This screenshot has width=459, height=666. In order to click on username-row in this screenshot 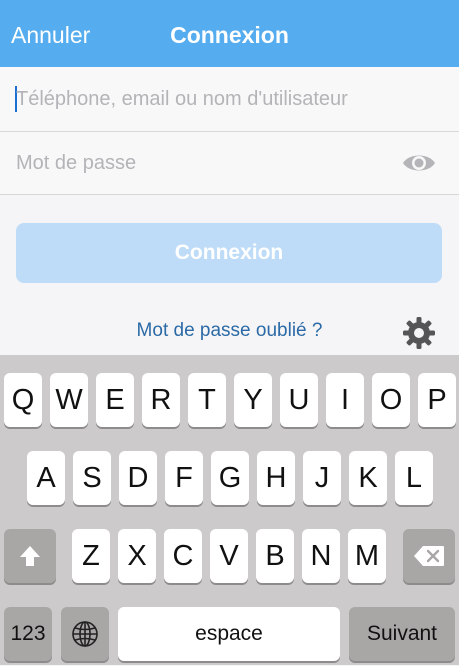, I will do `click(229, 99)`.